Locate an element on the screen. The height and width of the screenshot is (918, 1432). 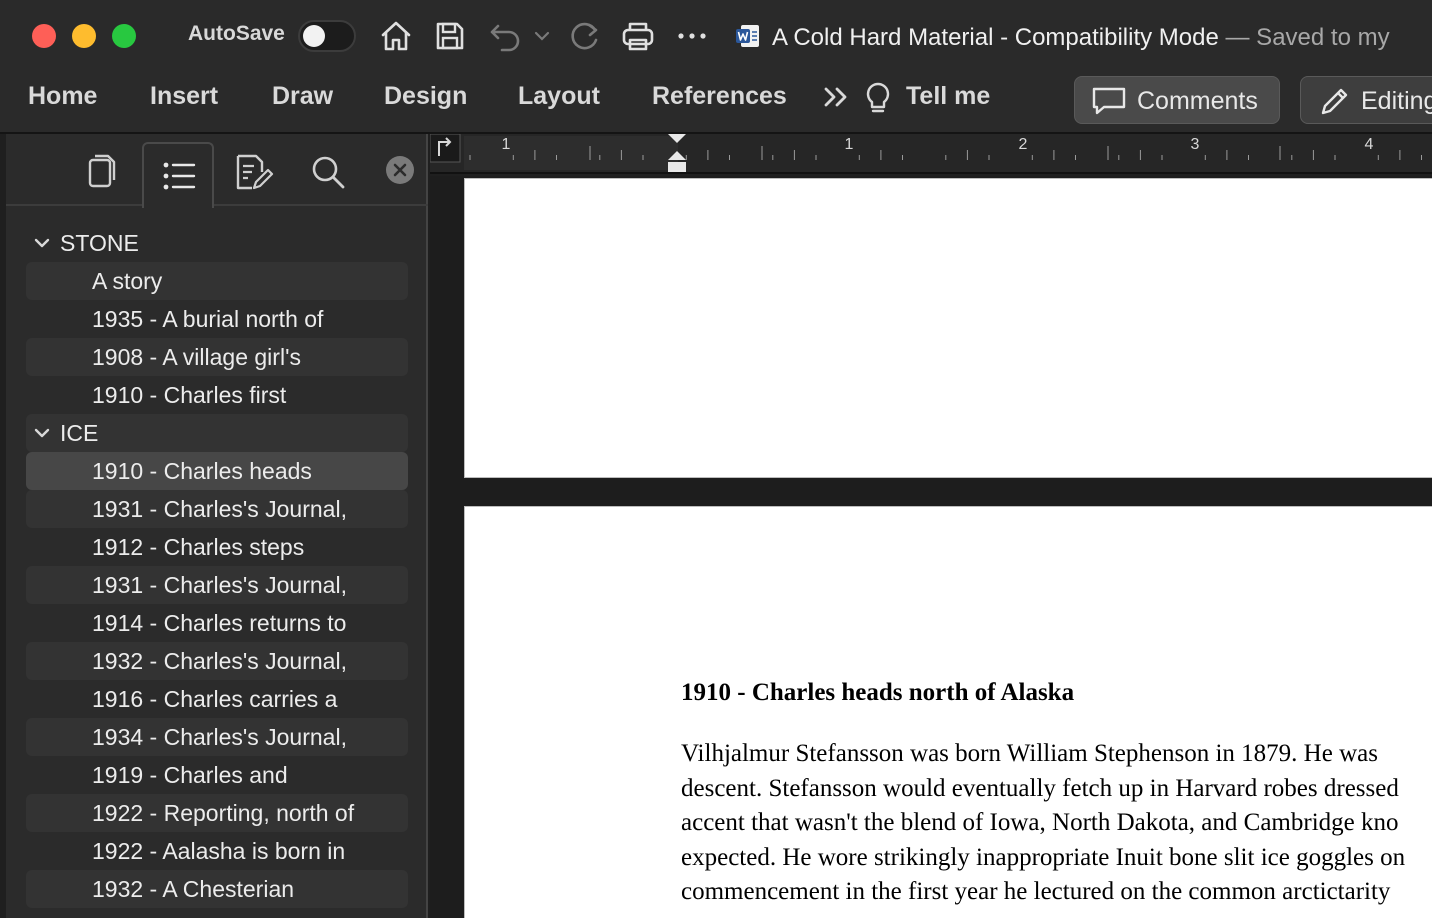
outline-item-label: ICE is located at coordinates (79, 433).